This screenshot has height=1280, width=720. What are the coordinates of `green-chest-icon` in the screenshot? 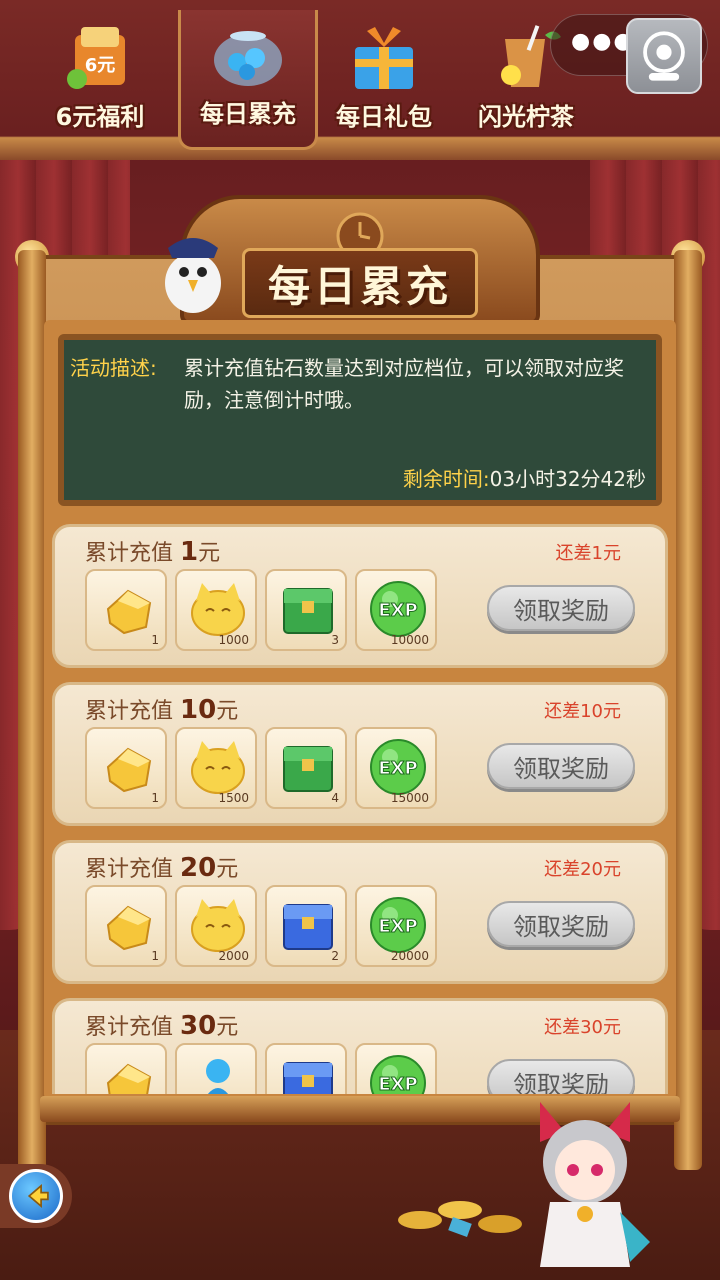 It's located at (308, 611).